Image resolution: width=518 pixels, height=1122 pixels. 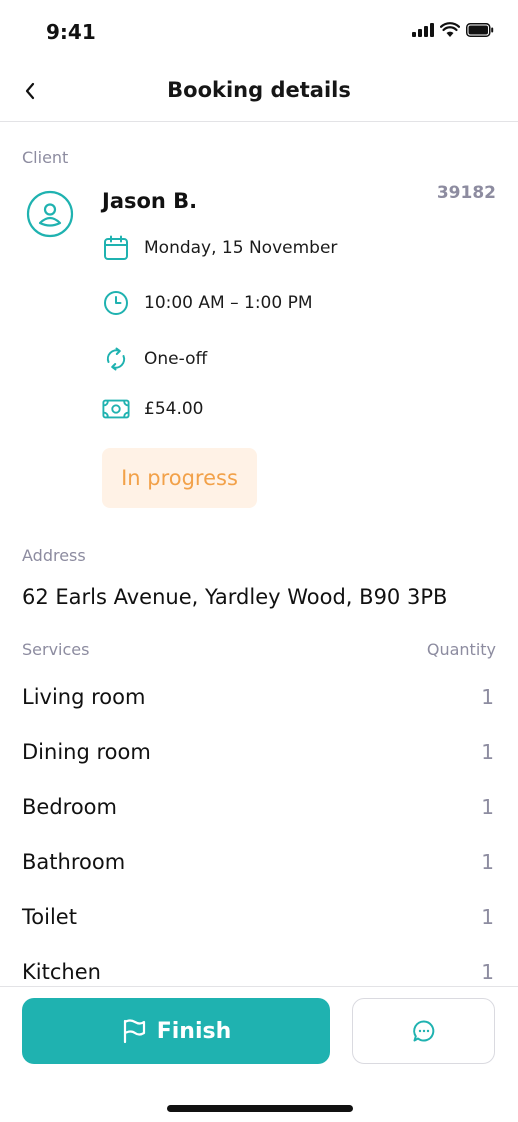 What do you see at coordinates (258, 862) in the screenshot?
I see `service-row: Bathroom 1` at bounding box center [258, 862].